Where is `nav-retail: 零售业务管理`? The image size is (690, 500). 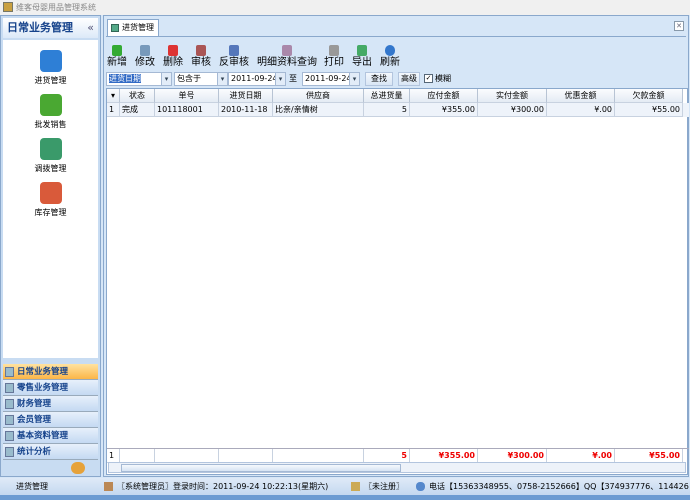
nav-retail: 零售业务管理 is located at coordinates (50, 388).